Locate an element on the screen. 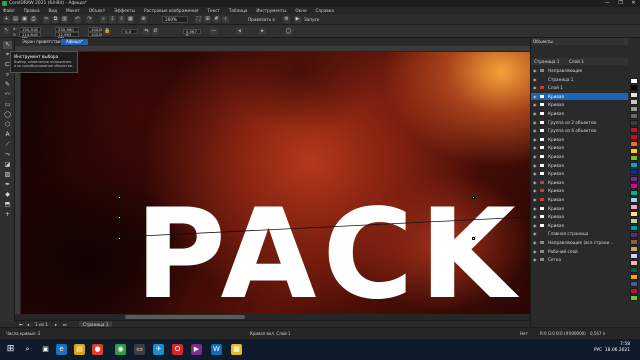 The width and height of the screenshot is (640, 360). arrow-start-icon: ◂ is located at coordinates (239, 31).